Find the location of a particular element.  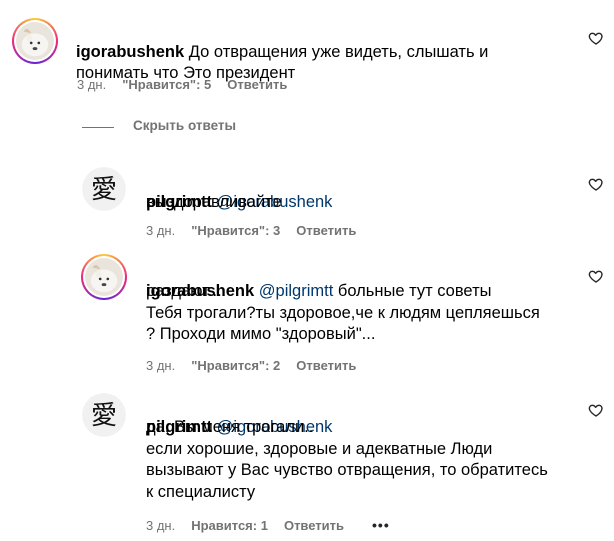

comment-meta: 3 дн. "Нравится": 5 Ответить is located at coordinates (182, 84).